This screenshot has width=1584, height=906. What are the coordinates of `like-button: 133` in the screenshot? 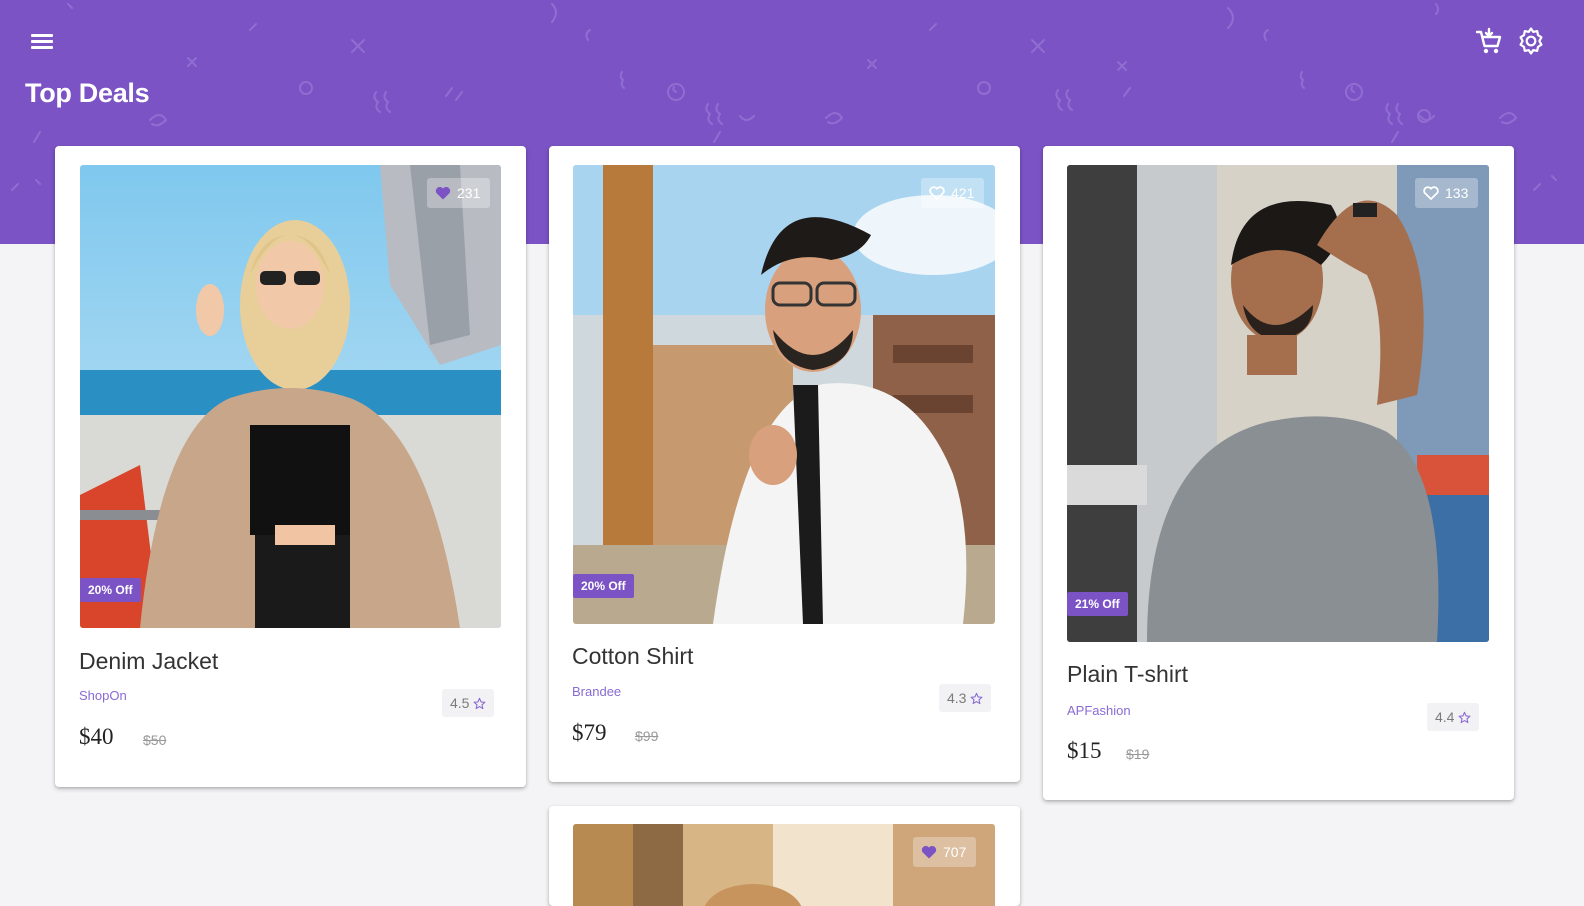 It's located at (1447, 193).